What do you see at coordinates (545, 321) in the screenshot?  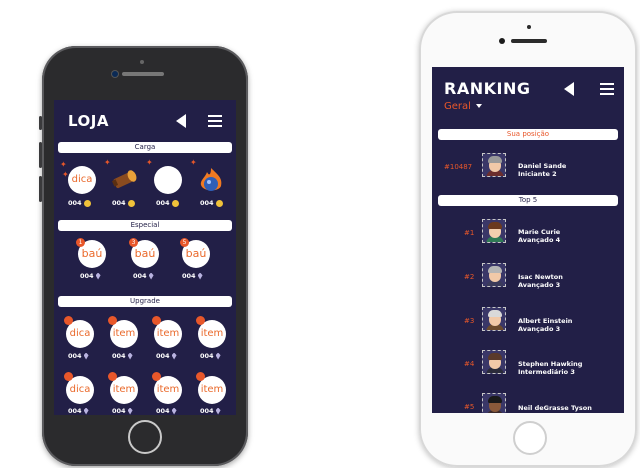 I see `player-name: Albert Einstein` at bounding box center [545, 321].